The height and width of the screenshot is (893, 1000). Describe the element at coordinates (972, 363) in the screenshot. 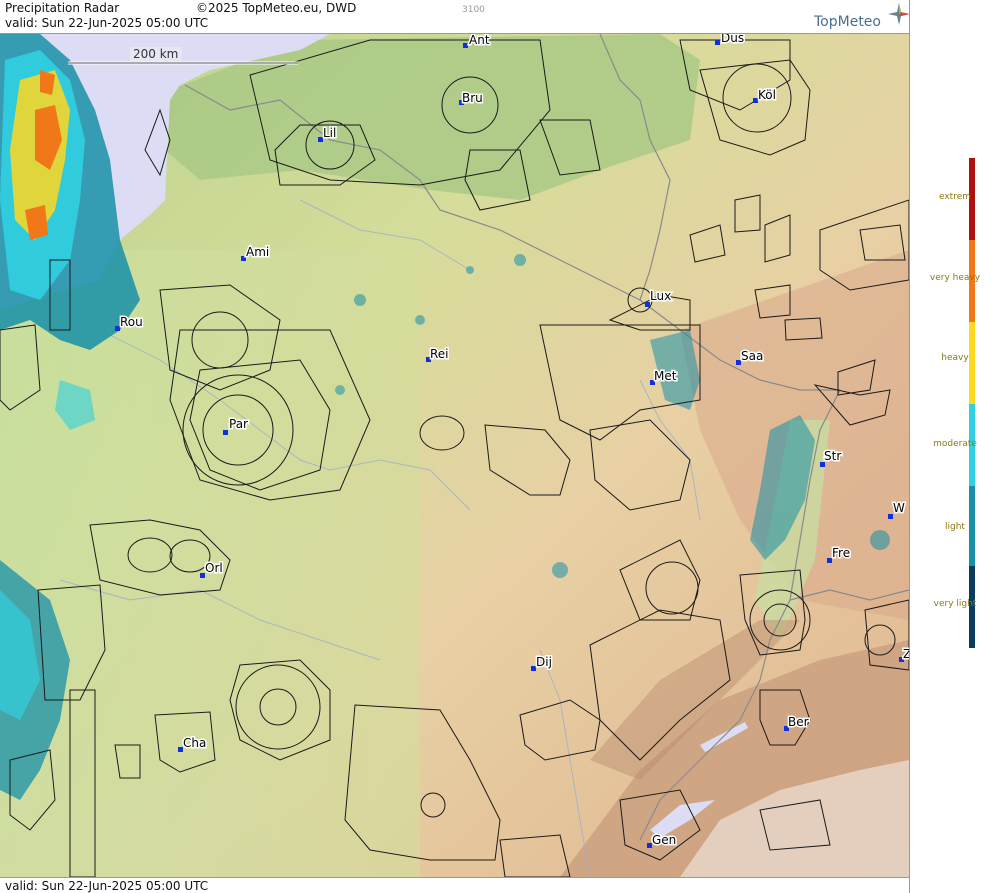

I see `legend-bar-heavy` at that location.